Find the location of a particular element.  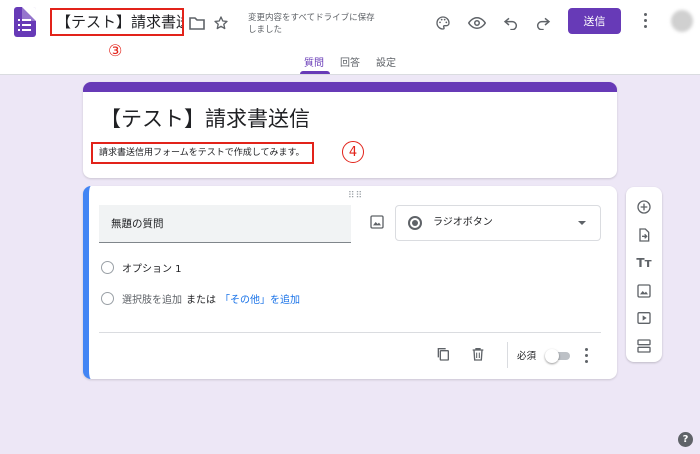

send-button: 送信 is located at coordinates (594, 21).